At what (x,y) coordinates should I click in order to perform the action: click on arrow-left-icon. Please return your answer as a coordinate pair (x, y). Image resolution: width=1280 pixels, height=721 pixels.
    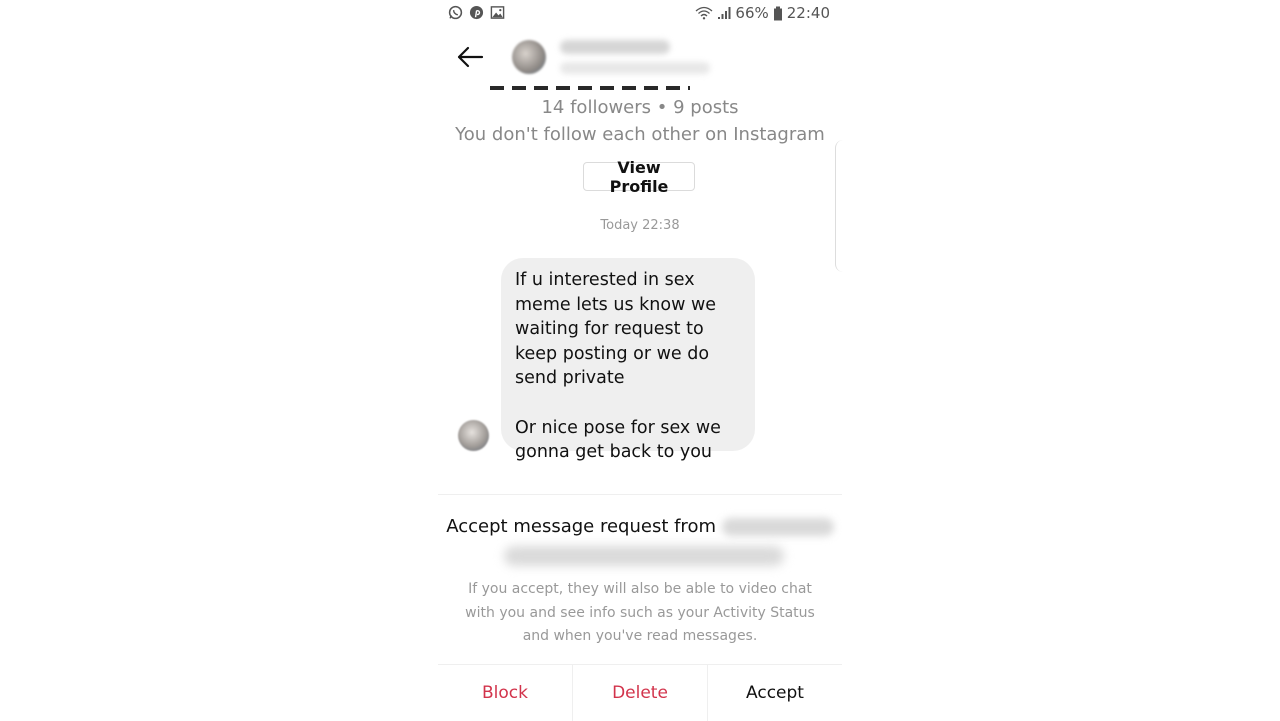
    Looking at the image, I should click on (470, 57).